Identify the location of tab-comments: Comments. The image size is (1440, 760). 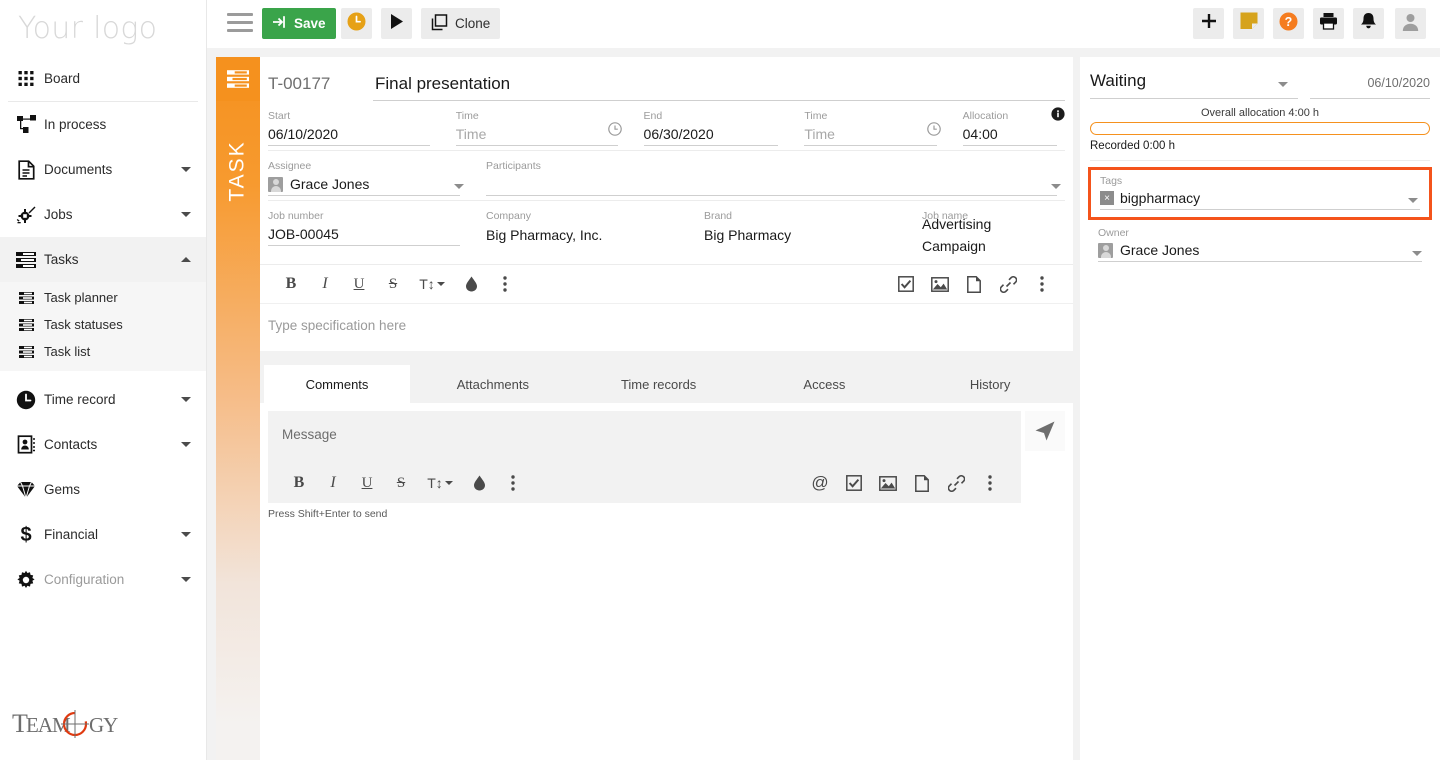
(337, 384).